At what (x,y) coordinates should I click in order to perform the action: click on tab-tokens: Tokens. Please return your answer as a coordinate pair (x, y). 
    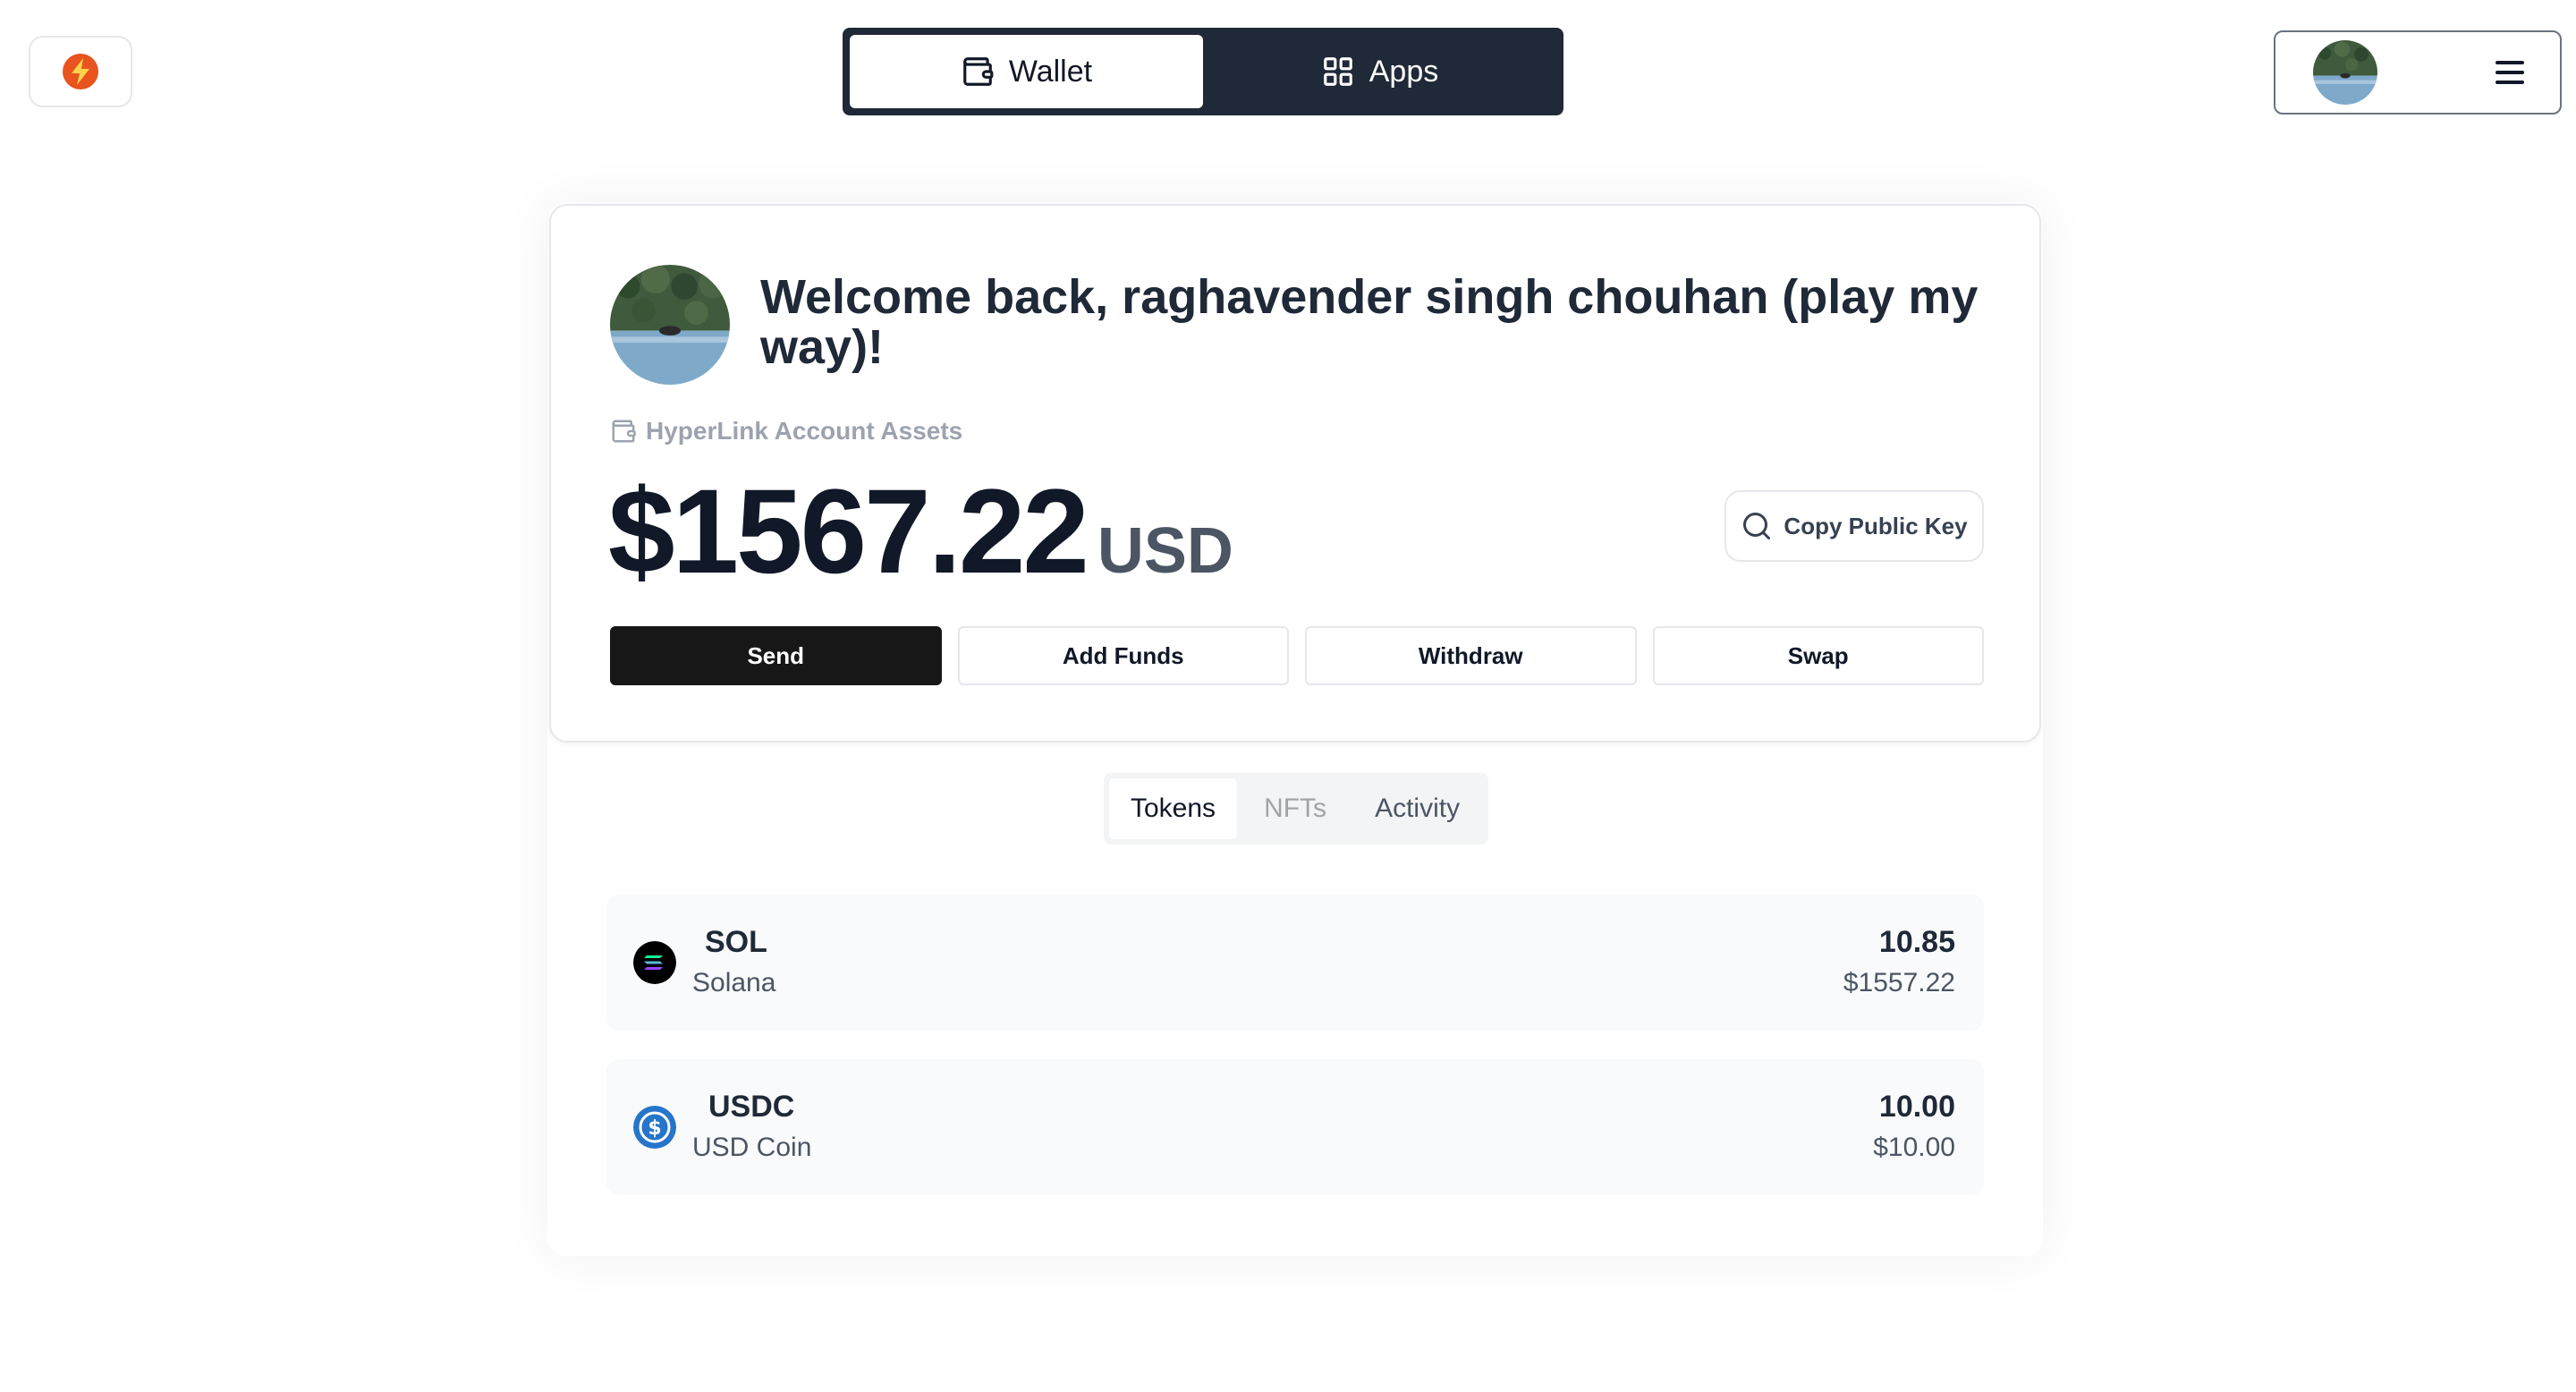
    Looking at the image, I should click on (1173, 808).